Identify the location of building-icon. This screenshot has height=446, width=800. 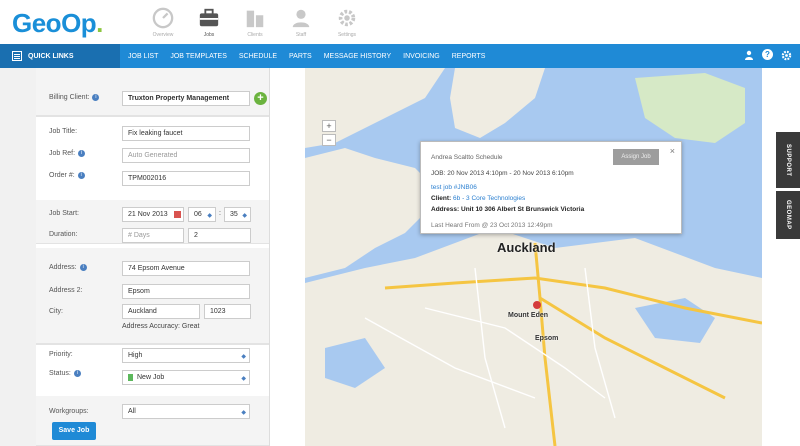
(255, 19).